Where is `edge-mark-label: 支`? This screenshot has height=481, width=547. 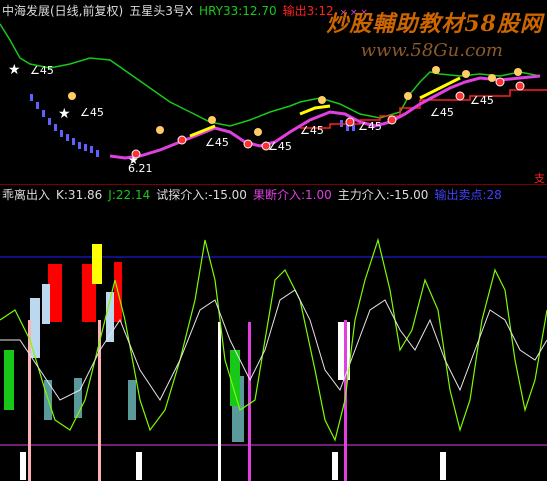
edge-mark-label: 支 is located at coordinates (539, 178).